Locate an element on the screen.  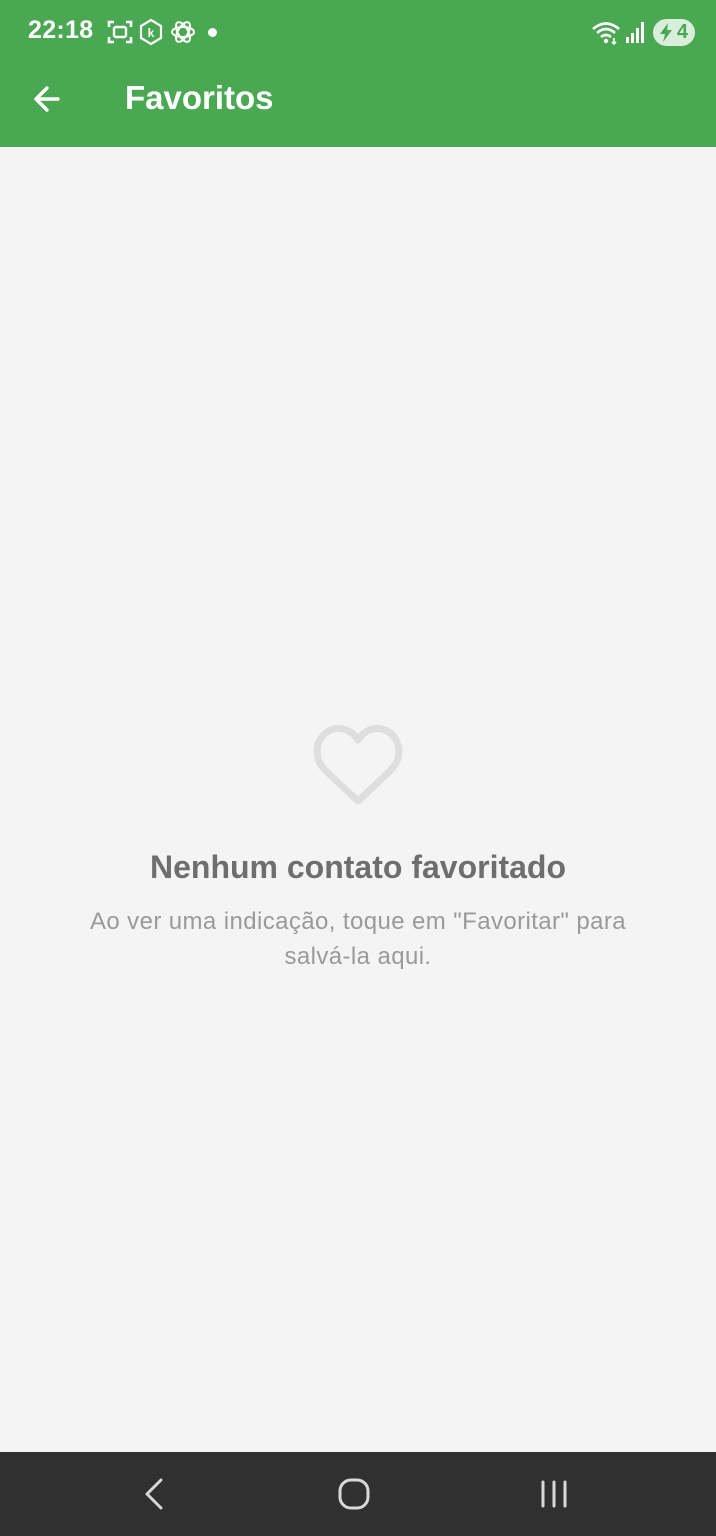
system-nav-bar is located at coordinates (358, 1494).